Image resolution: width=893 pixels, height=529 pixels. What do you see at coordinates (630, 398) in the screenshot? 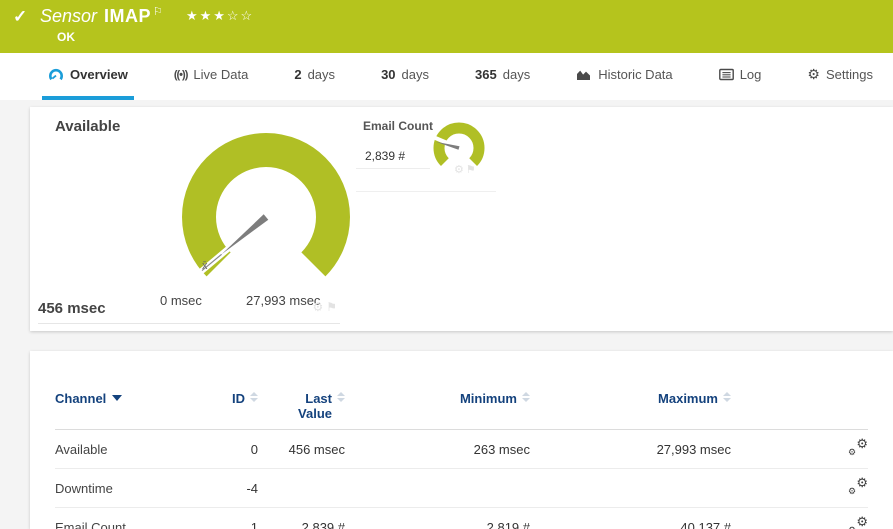
I see `column-header-maximum: Maximum` at bounding box center [630, 398].